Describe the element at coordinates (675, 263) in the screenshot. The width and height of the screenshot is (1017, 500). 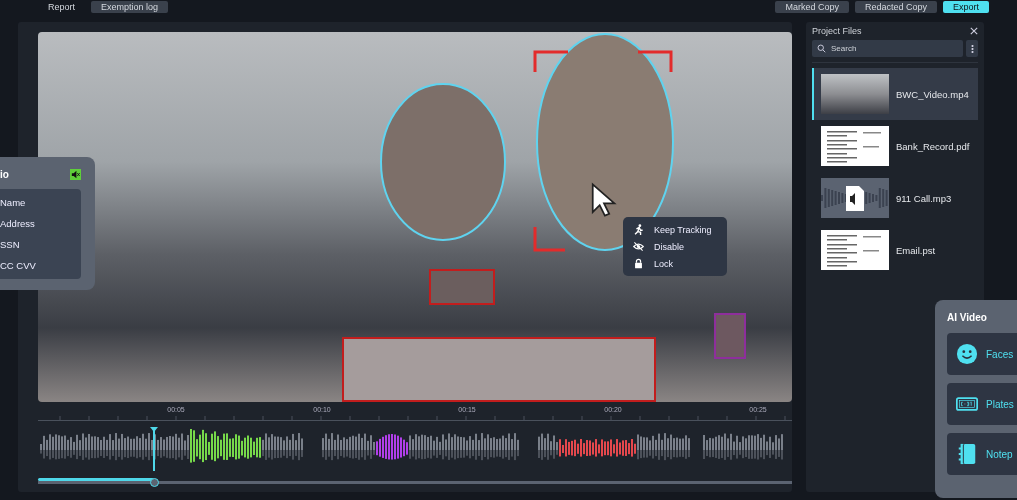
I see `menu-item: Lock` at that location.